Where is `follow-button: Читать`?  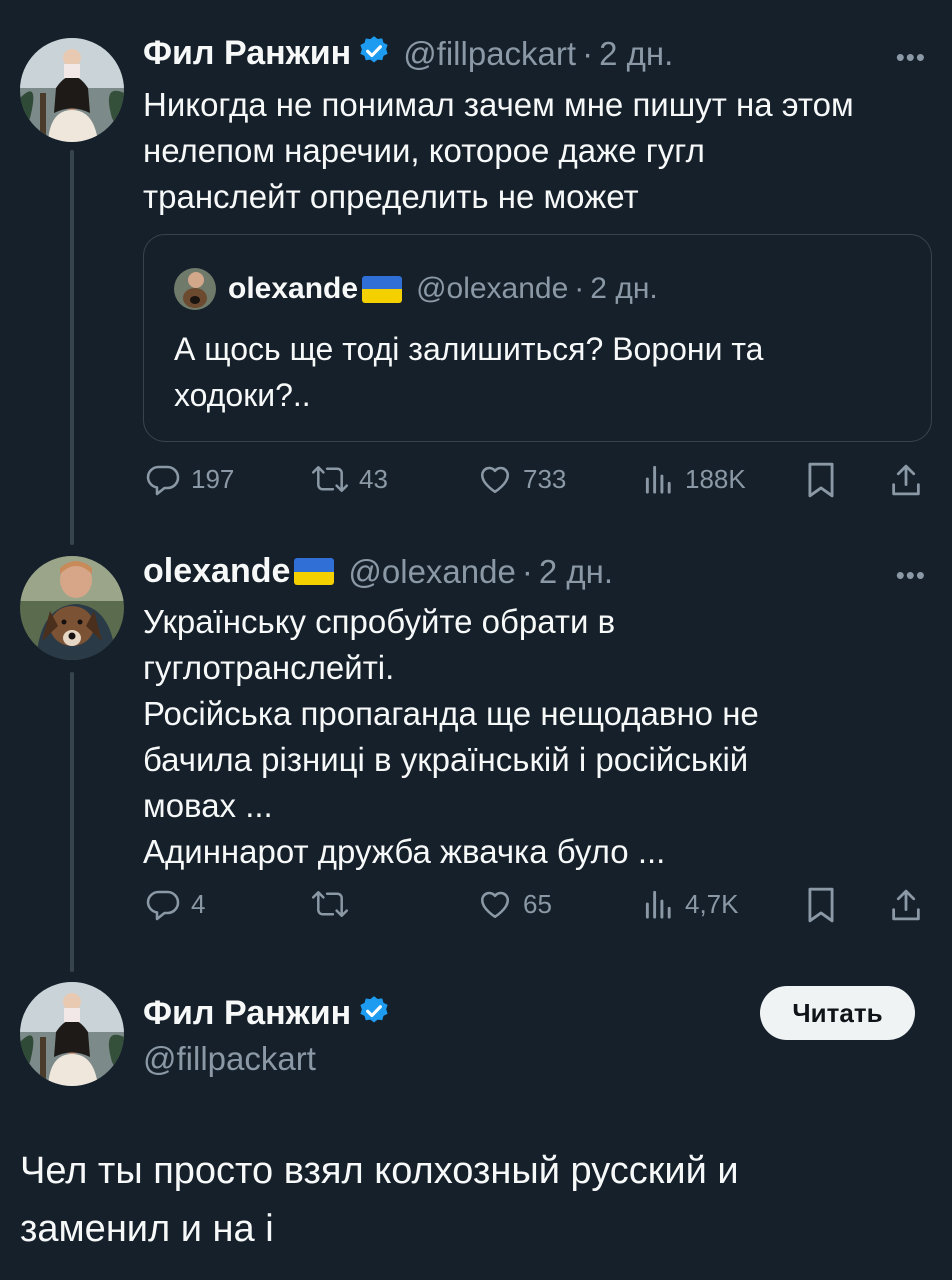 follow-button: Читать is located at coordinates (837, 1013).